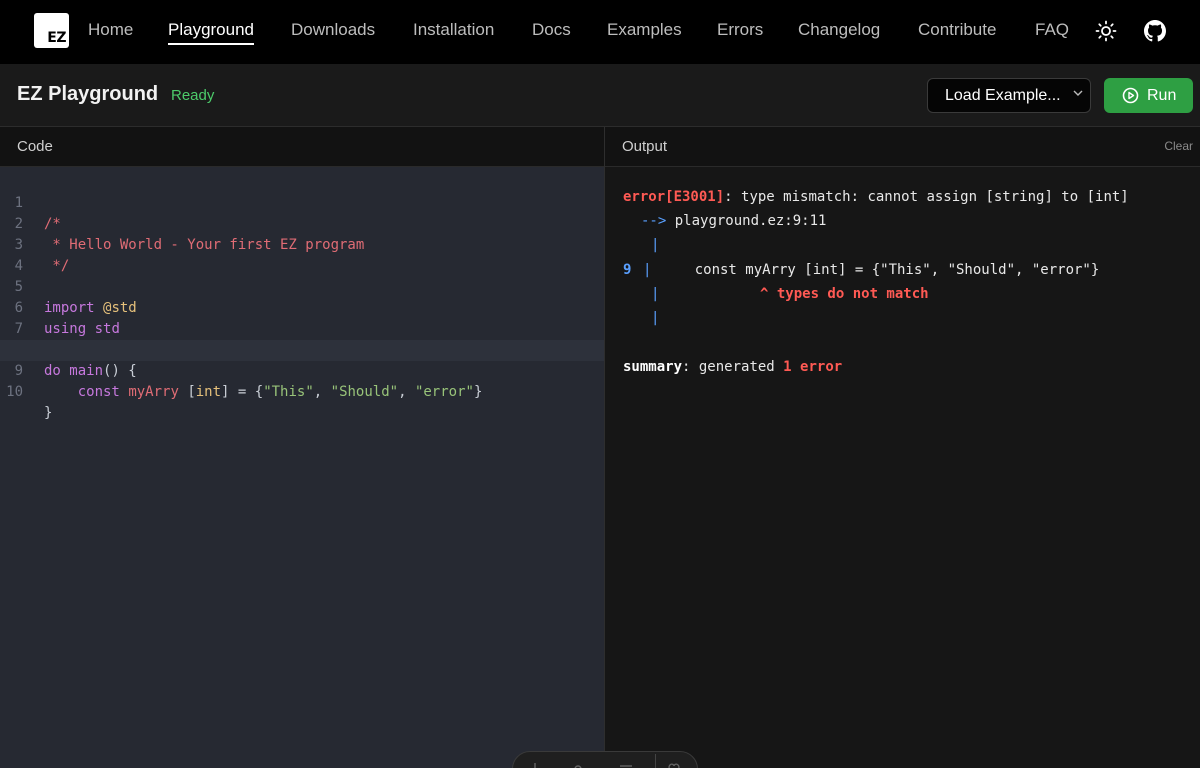 Image resolution: width=1200 pixels, height=768 pixels. I want to click on nav-changelog: Changelog, so click(839, 30).